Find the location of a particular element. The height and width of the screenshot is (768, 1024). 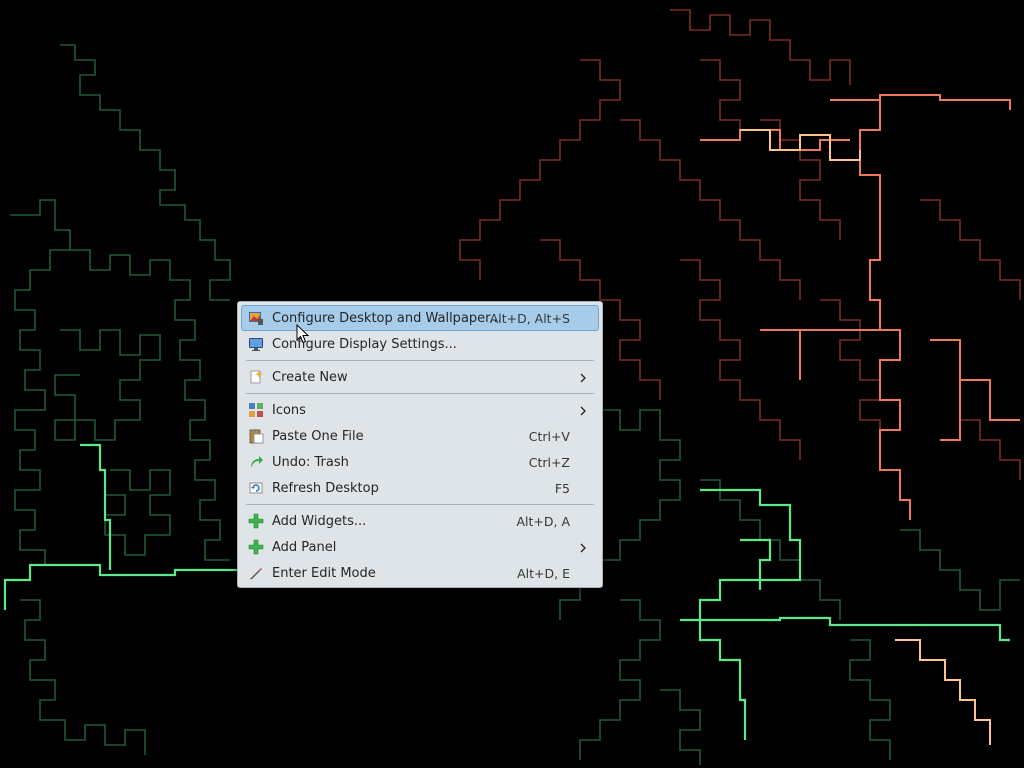

paste-icon is located at coordinates (256, 436).